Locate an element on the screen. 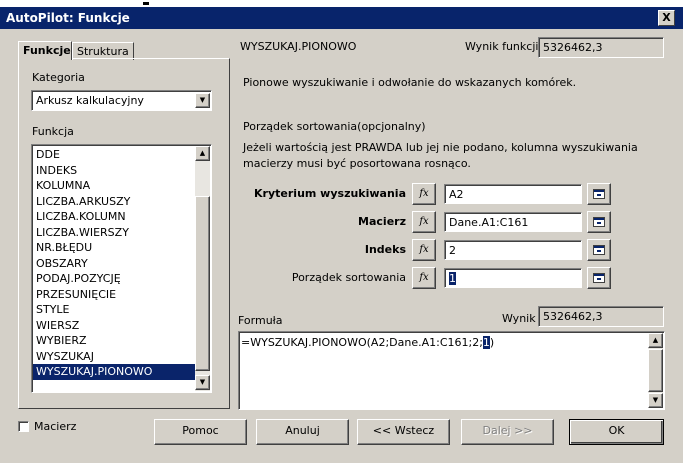 This screenshot has height=463, width=683. tab-funkcje-label: Funkcje is located at coordinates (47, 50).